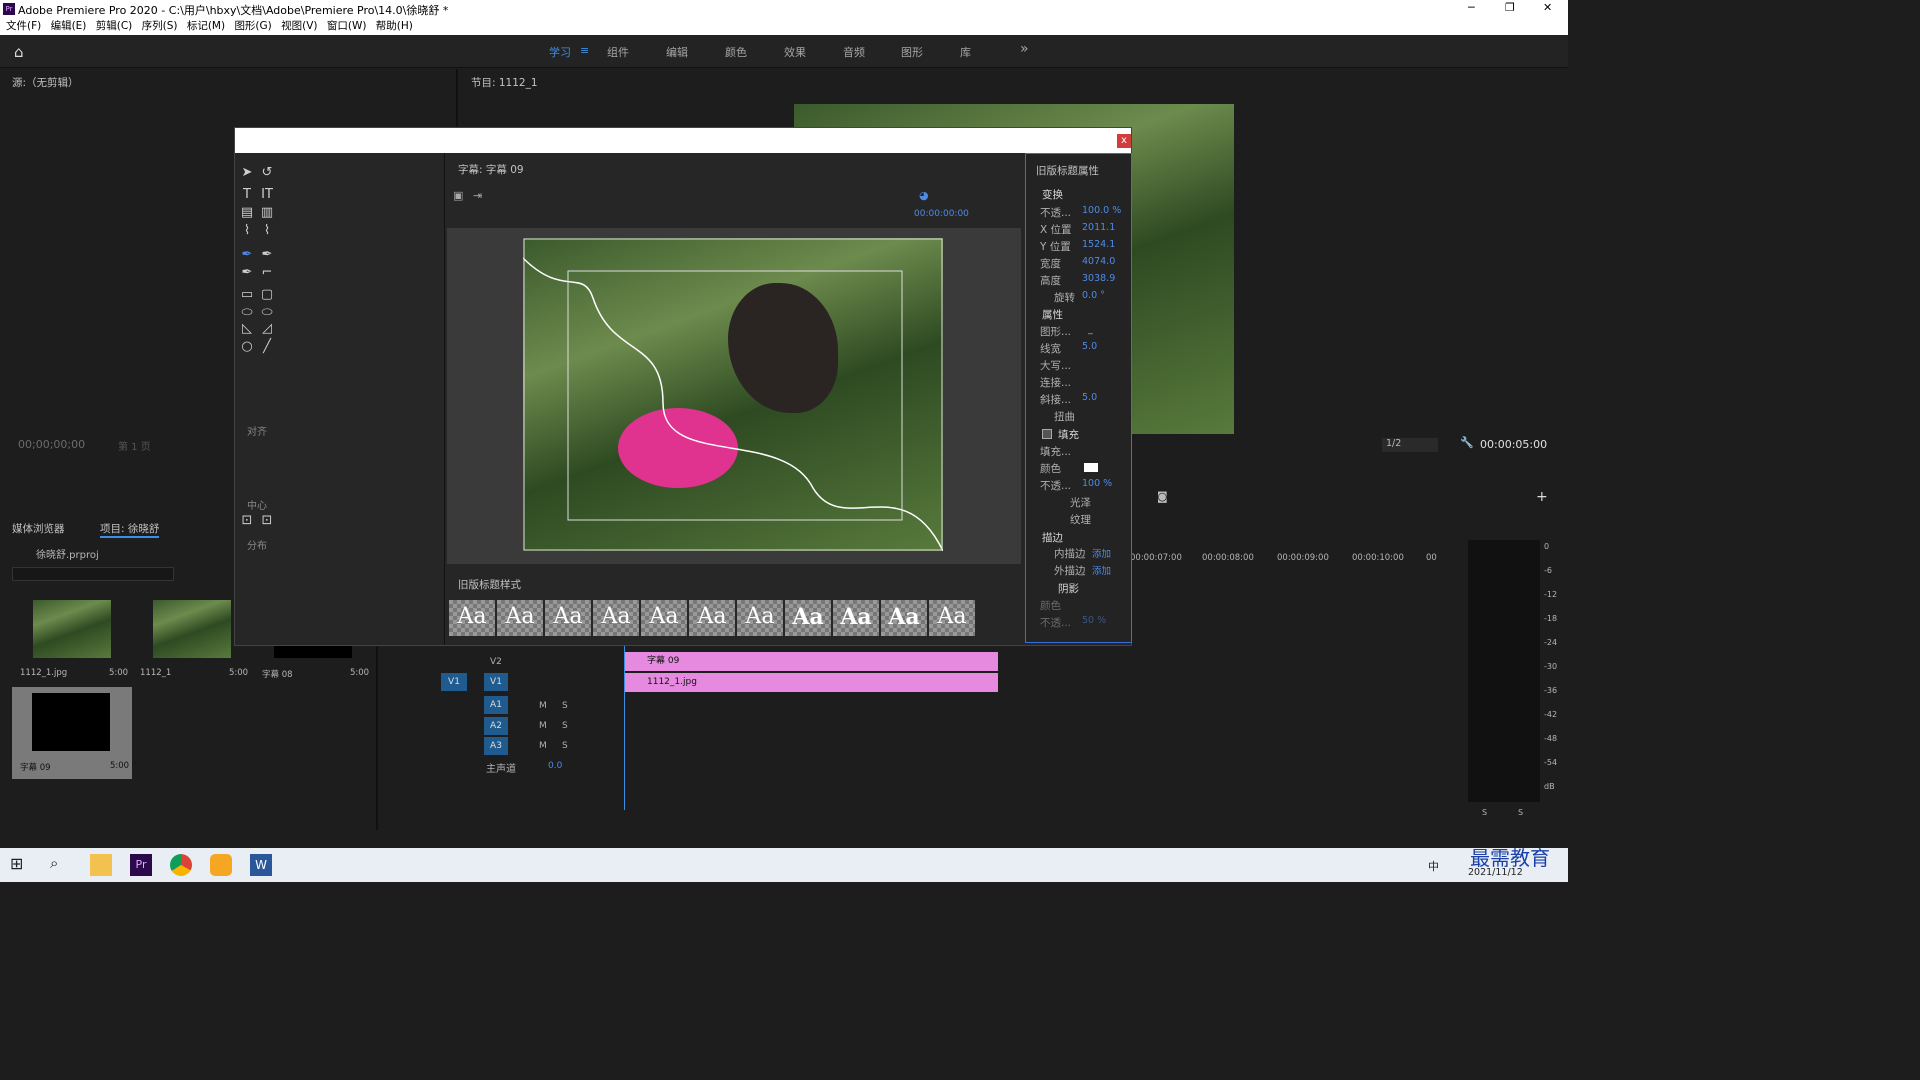 The width and height of the screenshot is (1920, 1080). I want to click on row-fill-color: 颜色, so click(1078, 469).